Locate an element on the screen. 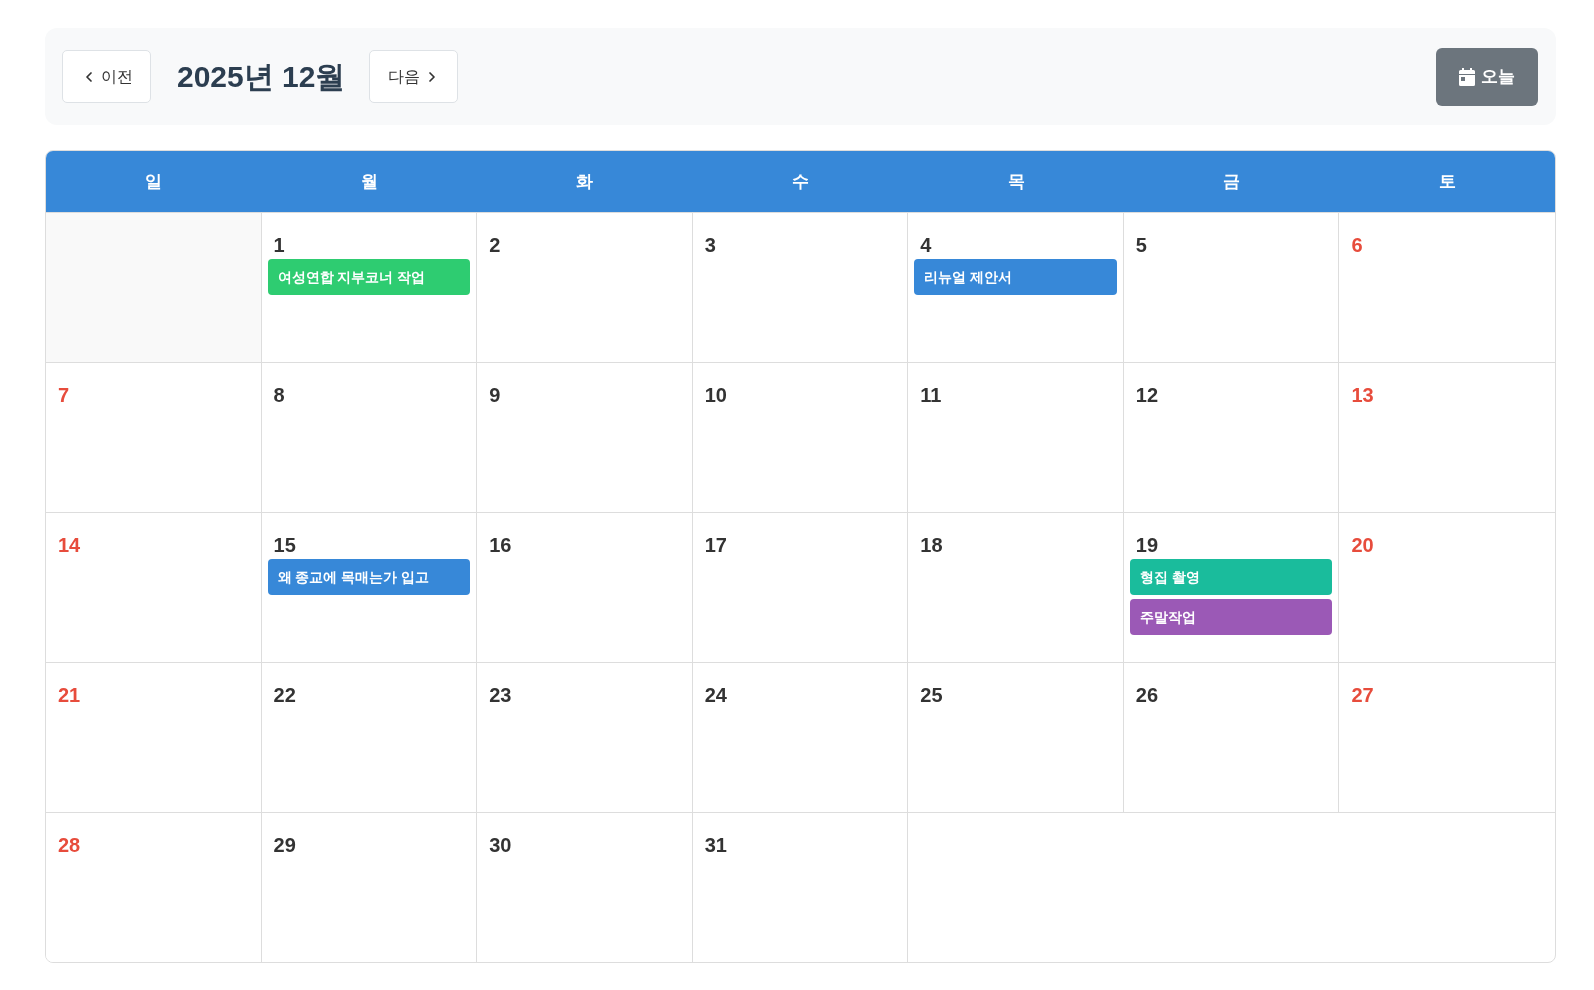  day-cell: 28 is located at coordinates (154, 887).